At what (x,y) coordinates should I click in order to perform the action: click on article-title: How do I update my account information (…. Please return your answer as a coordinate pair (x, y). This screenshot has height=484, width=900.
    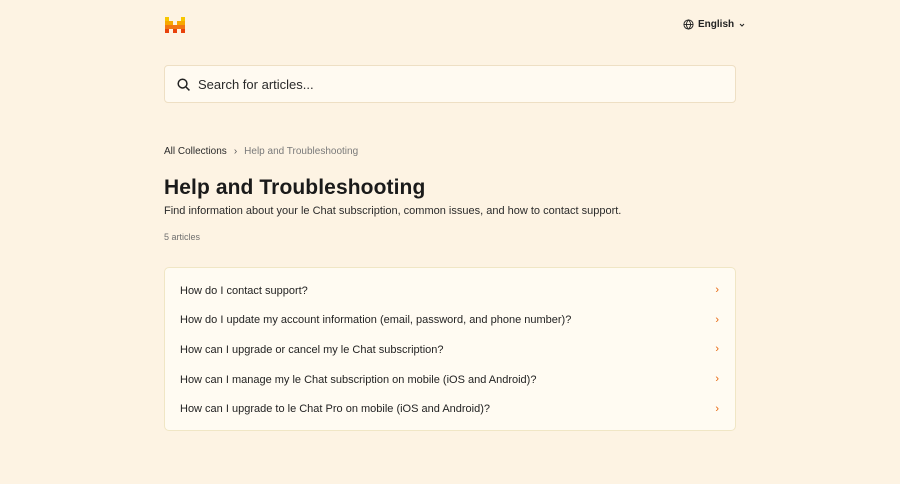
    Looking at the image, I should click on (376, 320).